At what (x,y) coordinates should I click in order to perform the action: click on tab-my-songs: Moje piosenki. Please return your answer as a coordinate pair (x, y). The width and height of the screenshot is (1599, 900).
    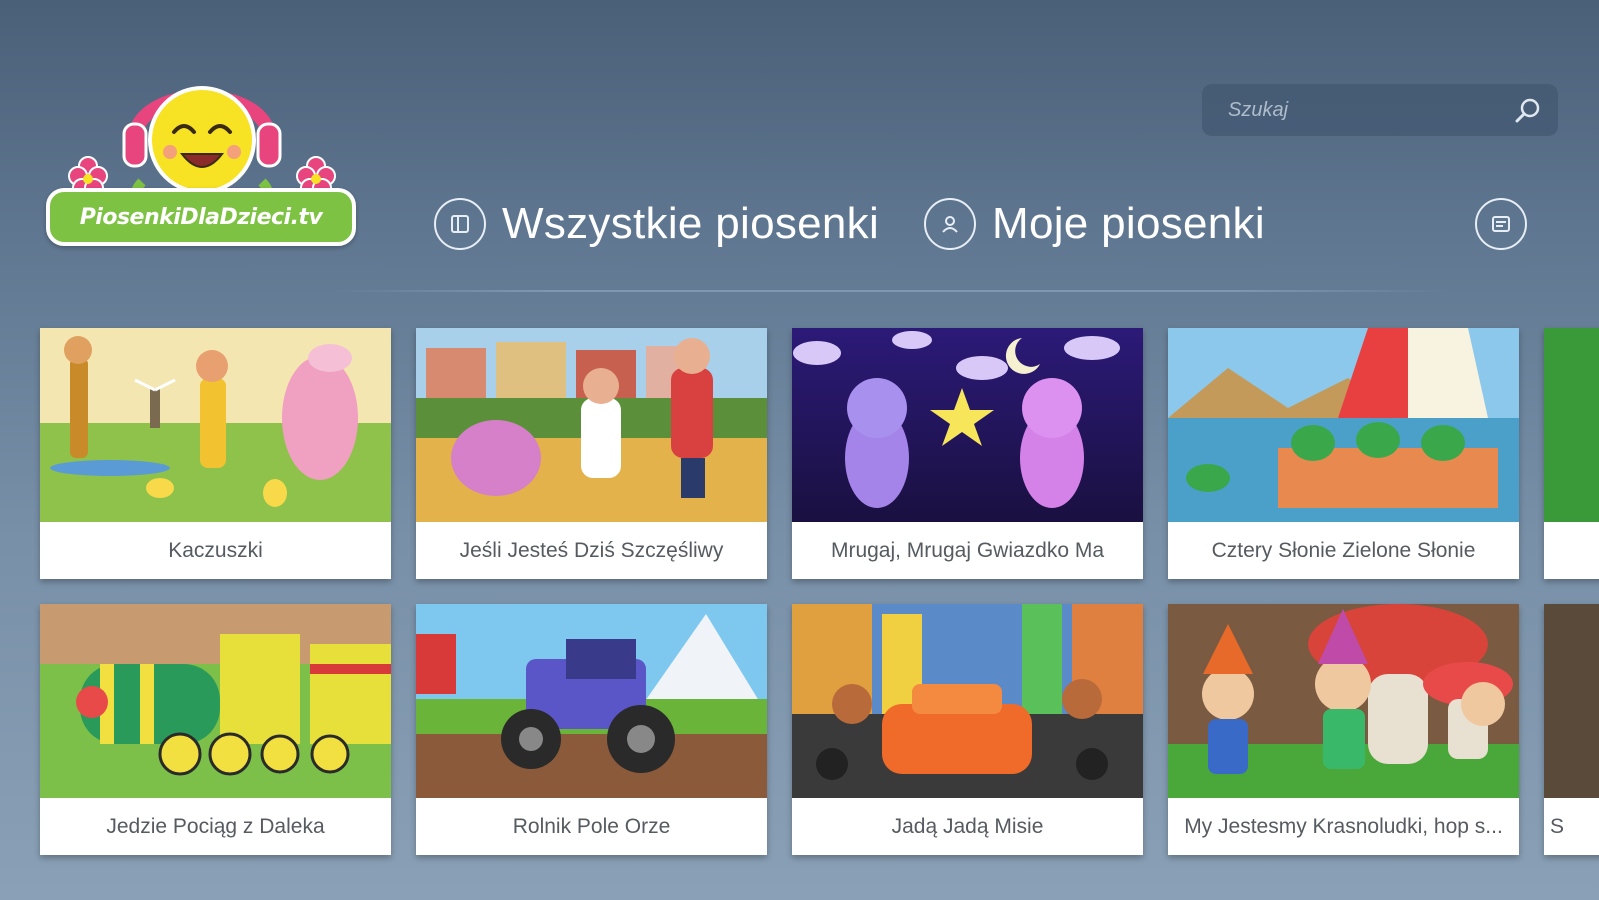
    Looking at the image, I should click on (1094, 224).